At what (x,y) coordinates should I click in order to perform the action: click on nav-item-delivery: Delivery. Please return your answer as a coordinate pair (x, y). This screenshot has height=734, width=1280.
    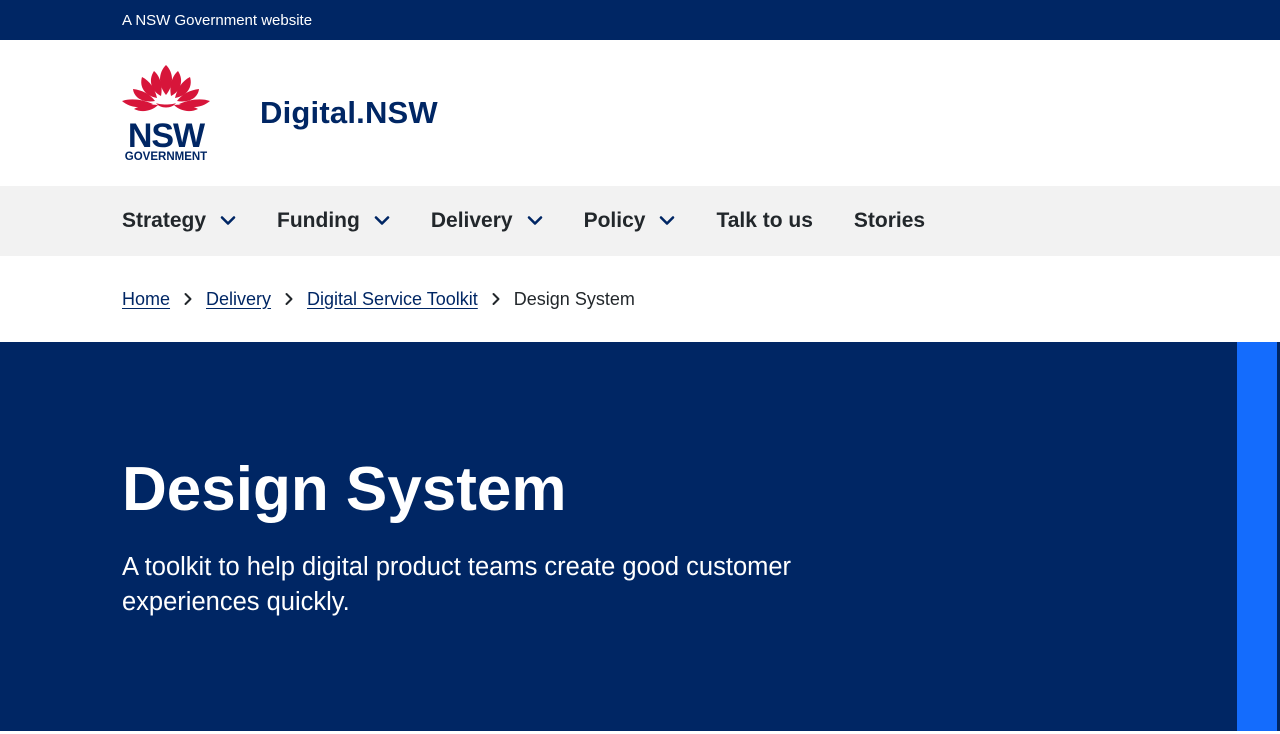
    Looking at the image, I should click on (487, 221).